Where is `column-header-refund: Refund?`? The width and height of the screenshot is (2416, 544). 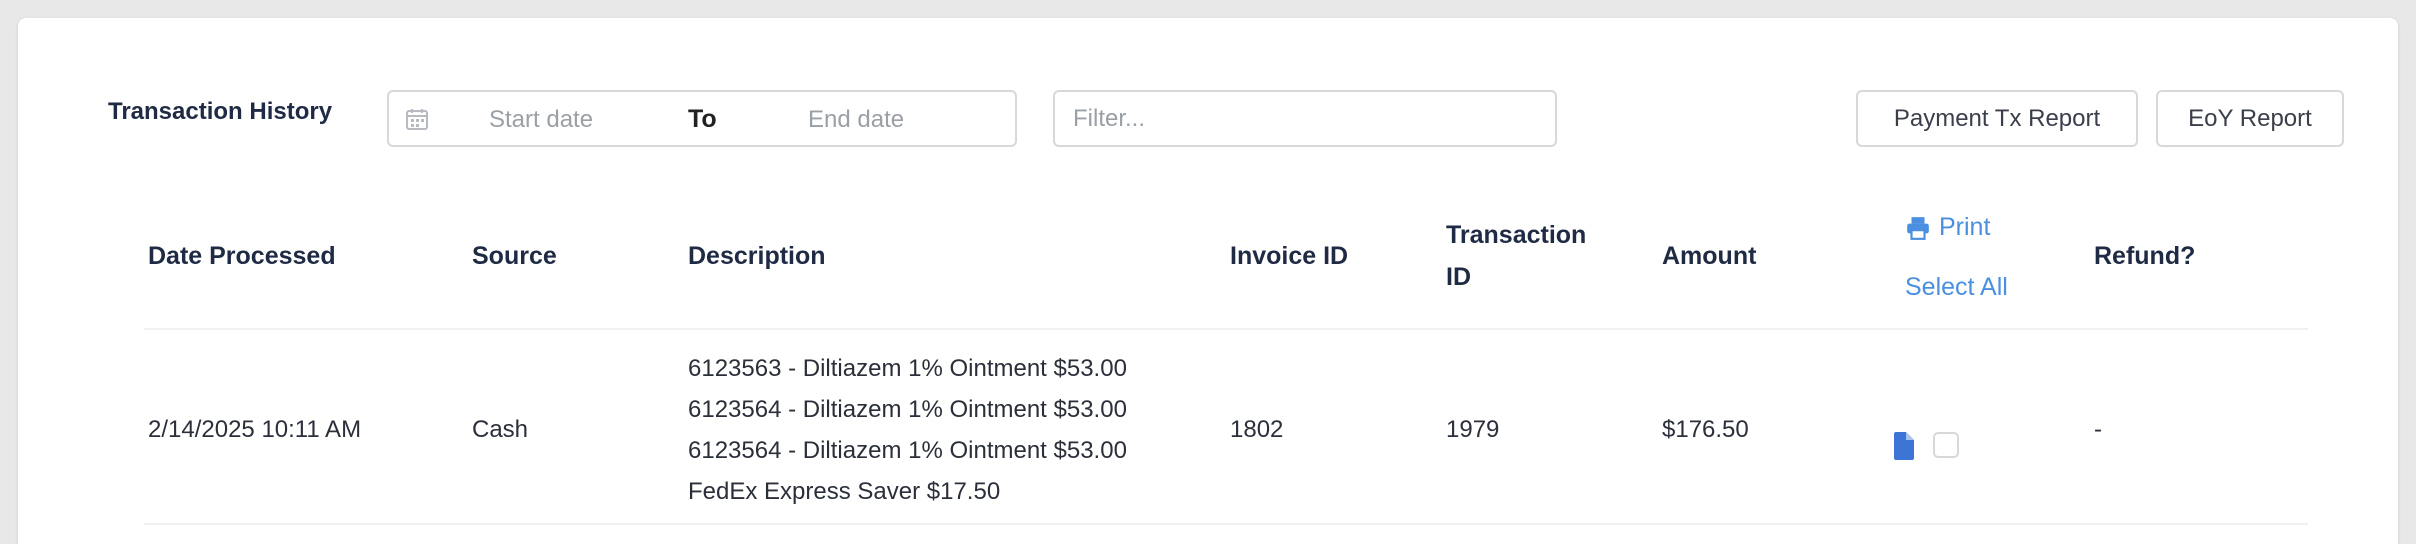
column-header-refund: Refund? is located at coordinates (2145, 256).